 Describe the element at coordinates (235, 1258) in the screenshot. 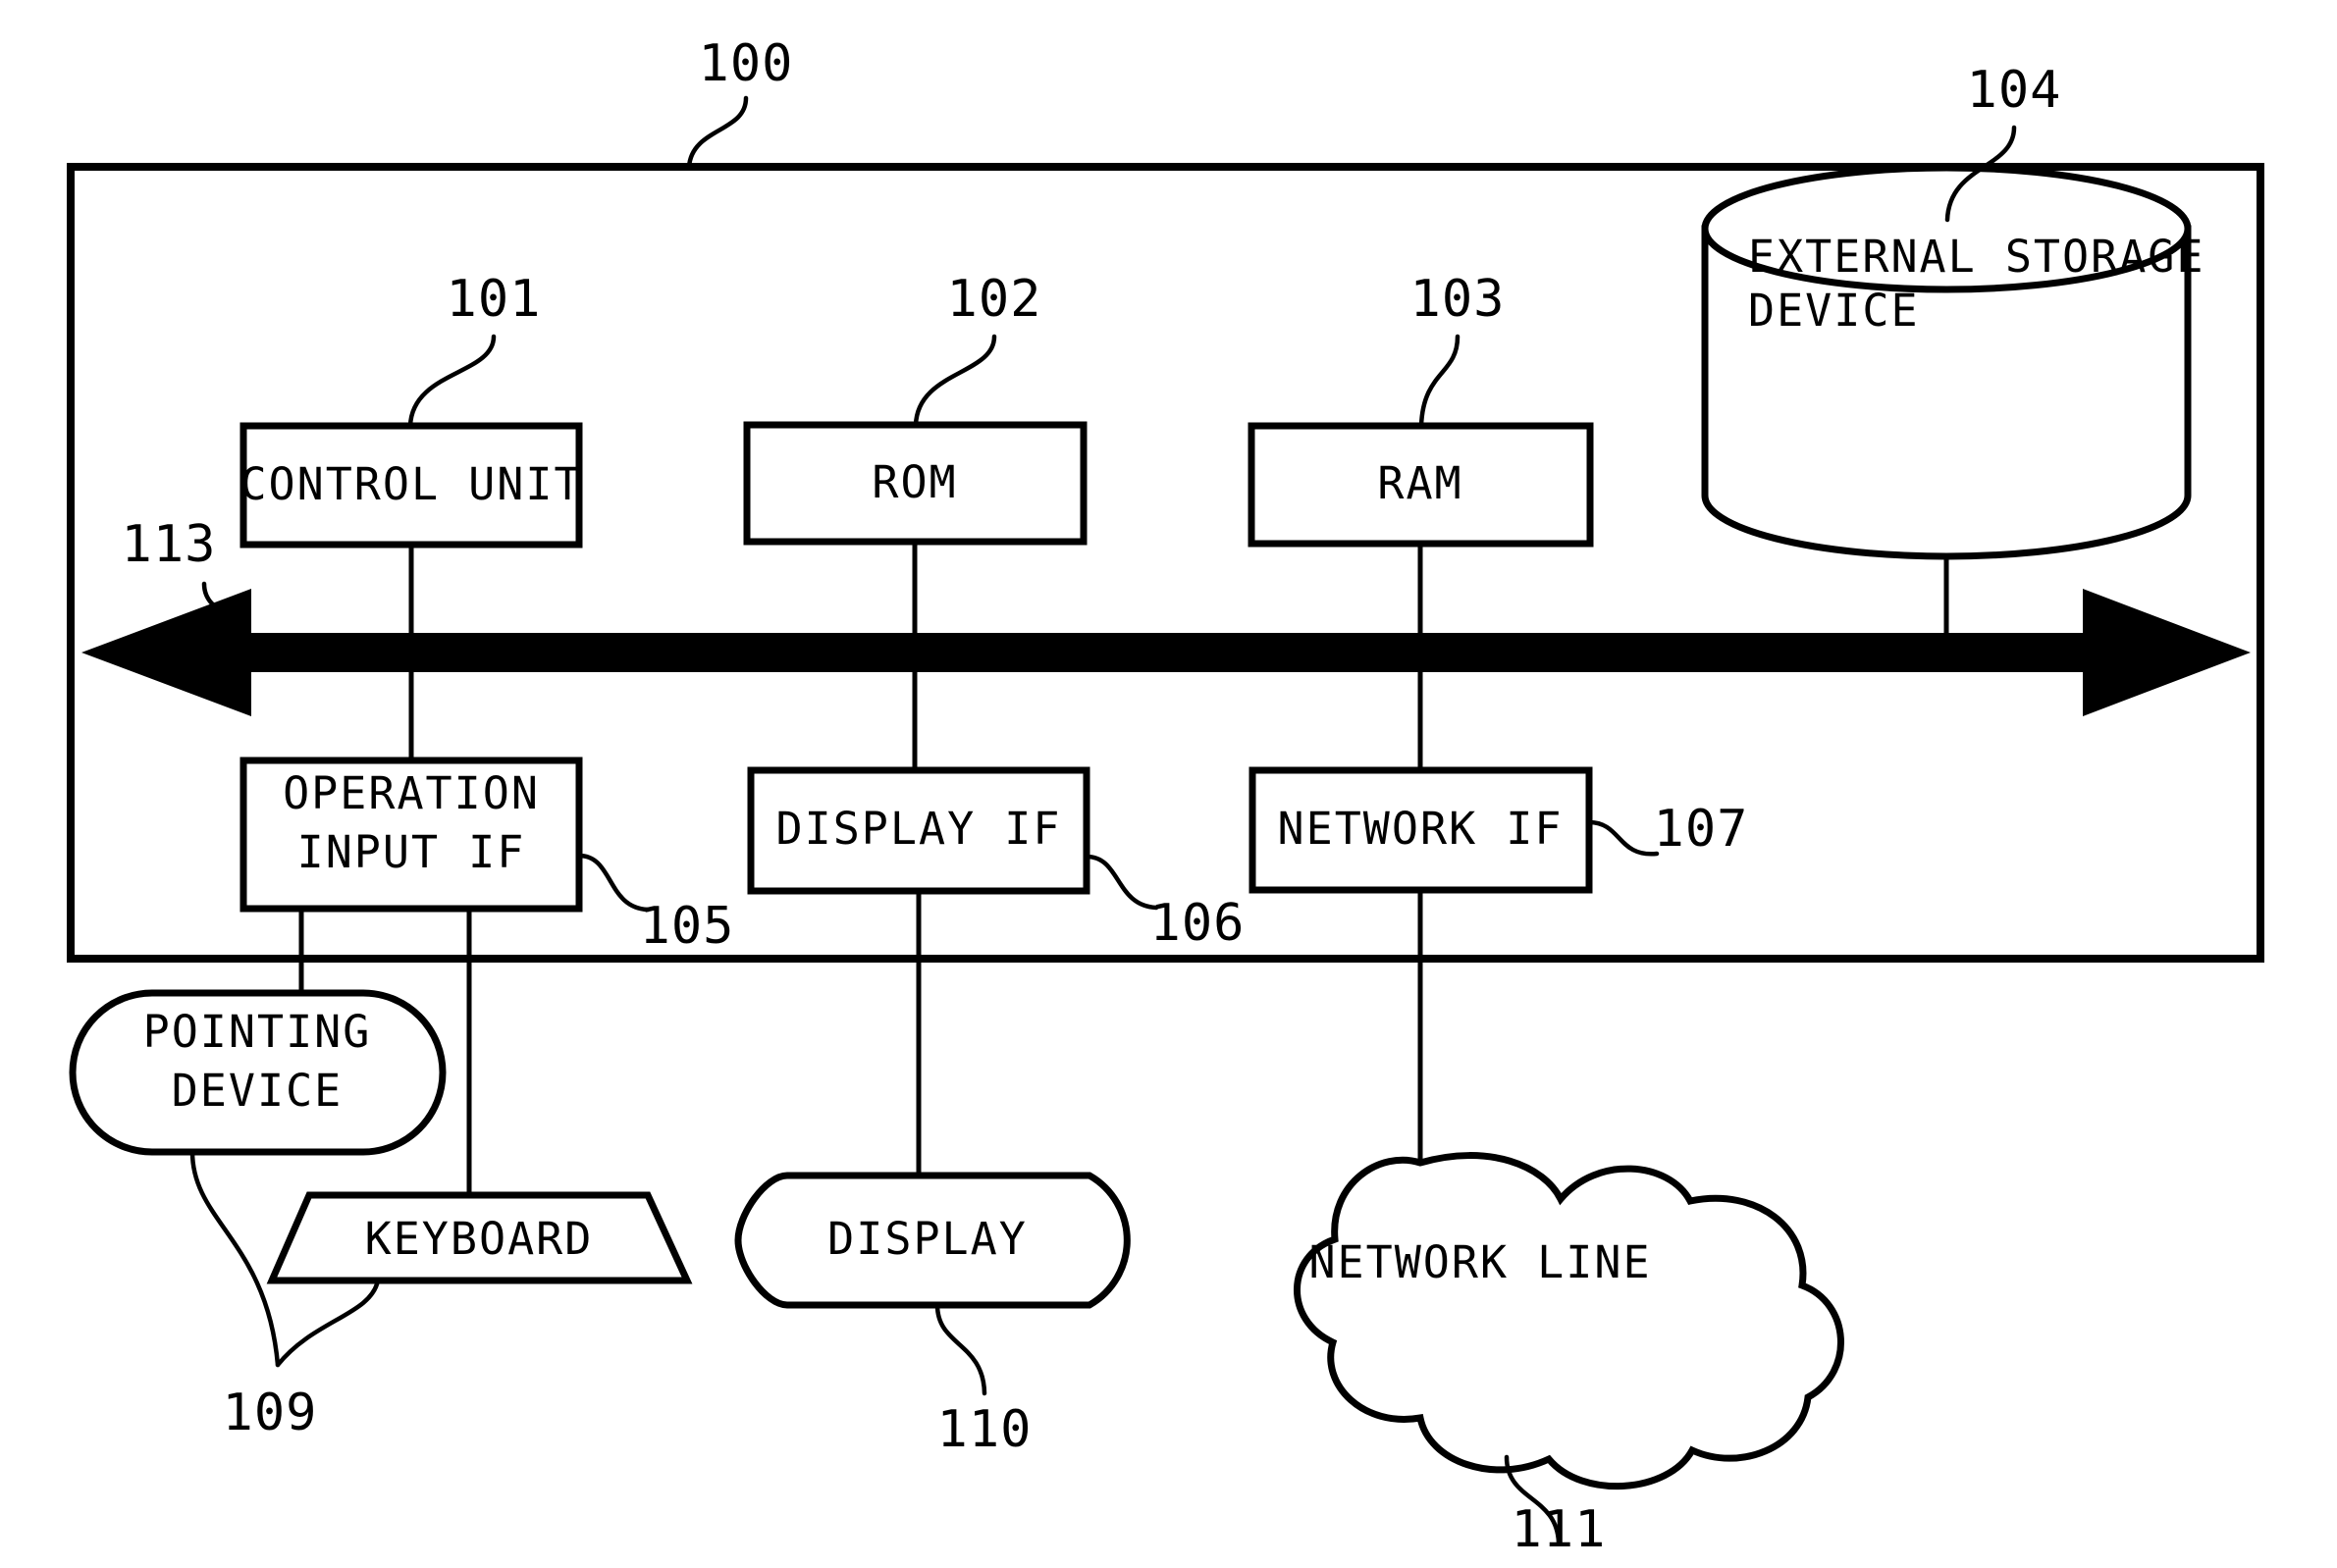

I see `leader-line-109-pointing-device` at that location.